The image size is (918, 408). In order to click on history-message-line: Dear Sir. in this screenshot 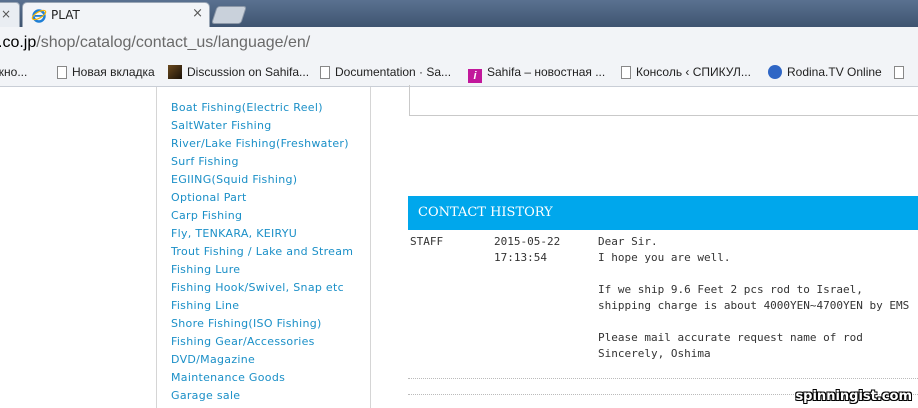, I will do `click(628, 241)`.